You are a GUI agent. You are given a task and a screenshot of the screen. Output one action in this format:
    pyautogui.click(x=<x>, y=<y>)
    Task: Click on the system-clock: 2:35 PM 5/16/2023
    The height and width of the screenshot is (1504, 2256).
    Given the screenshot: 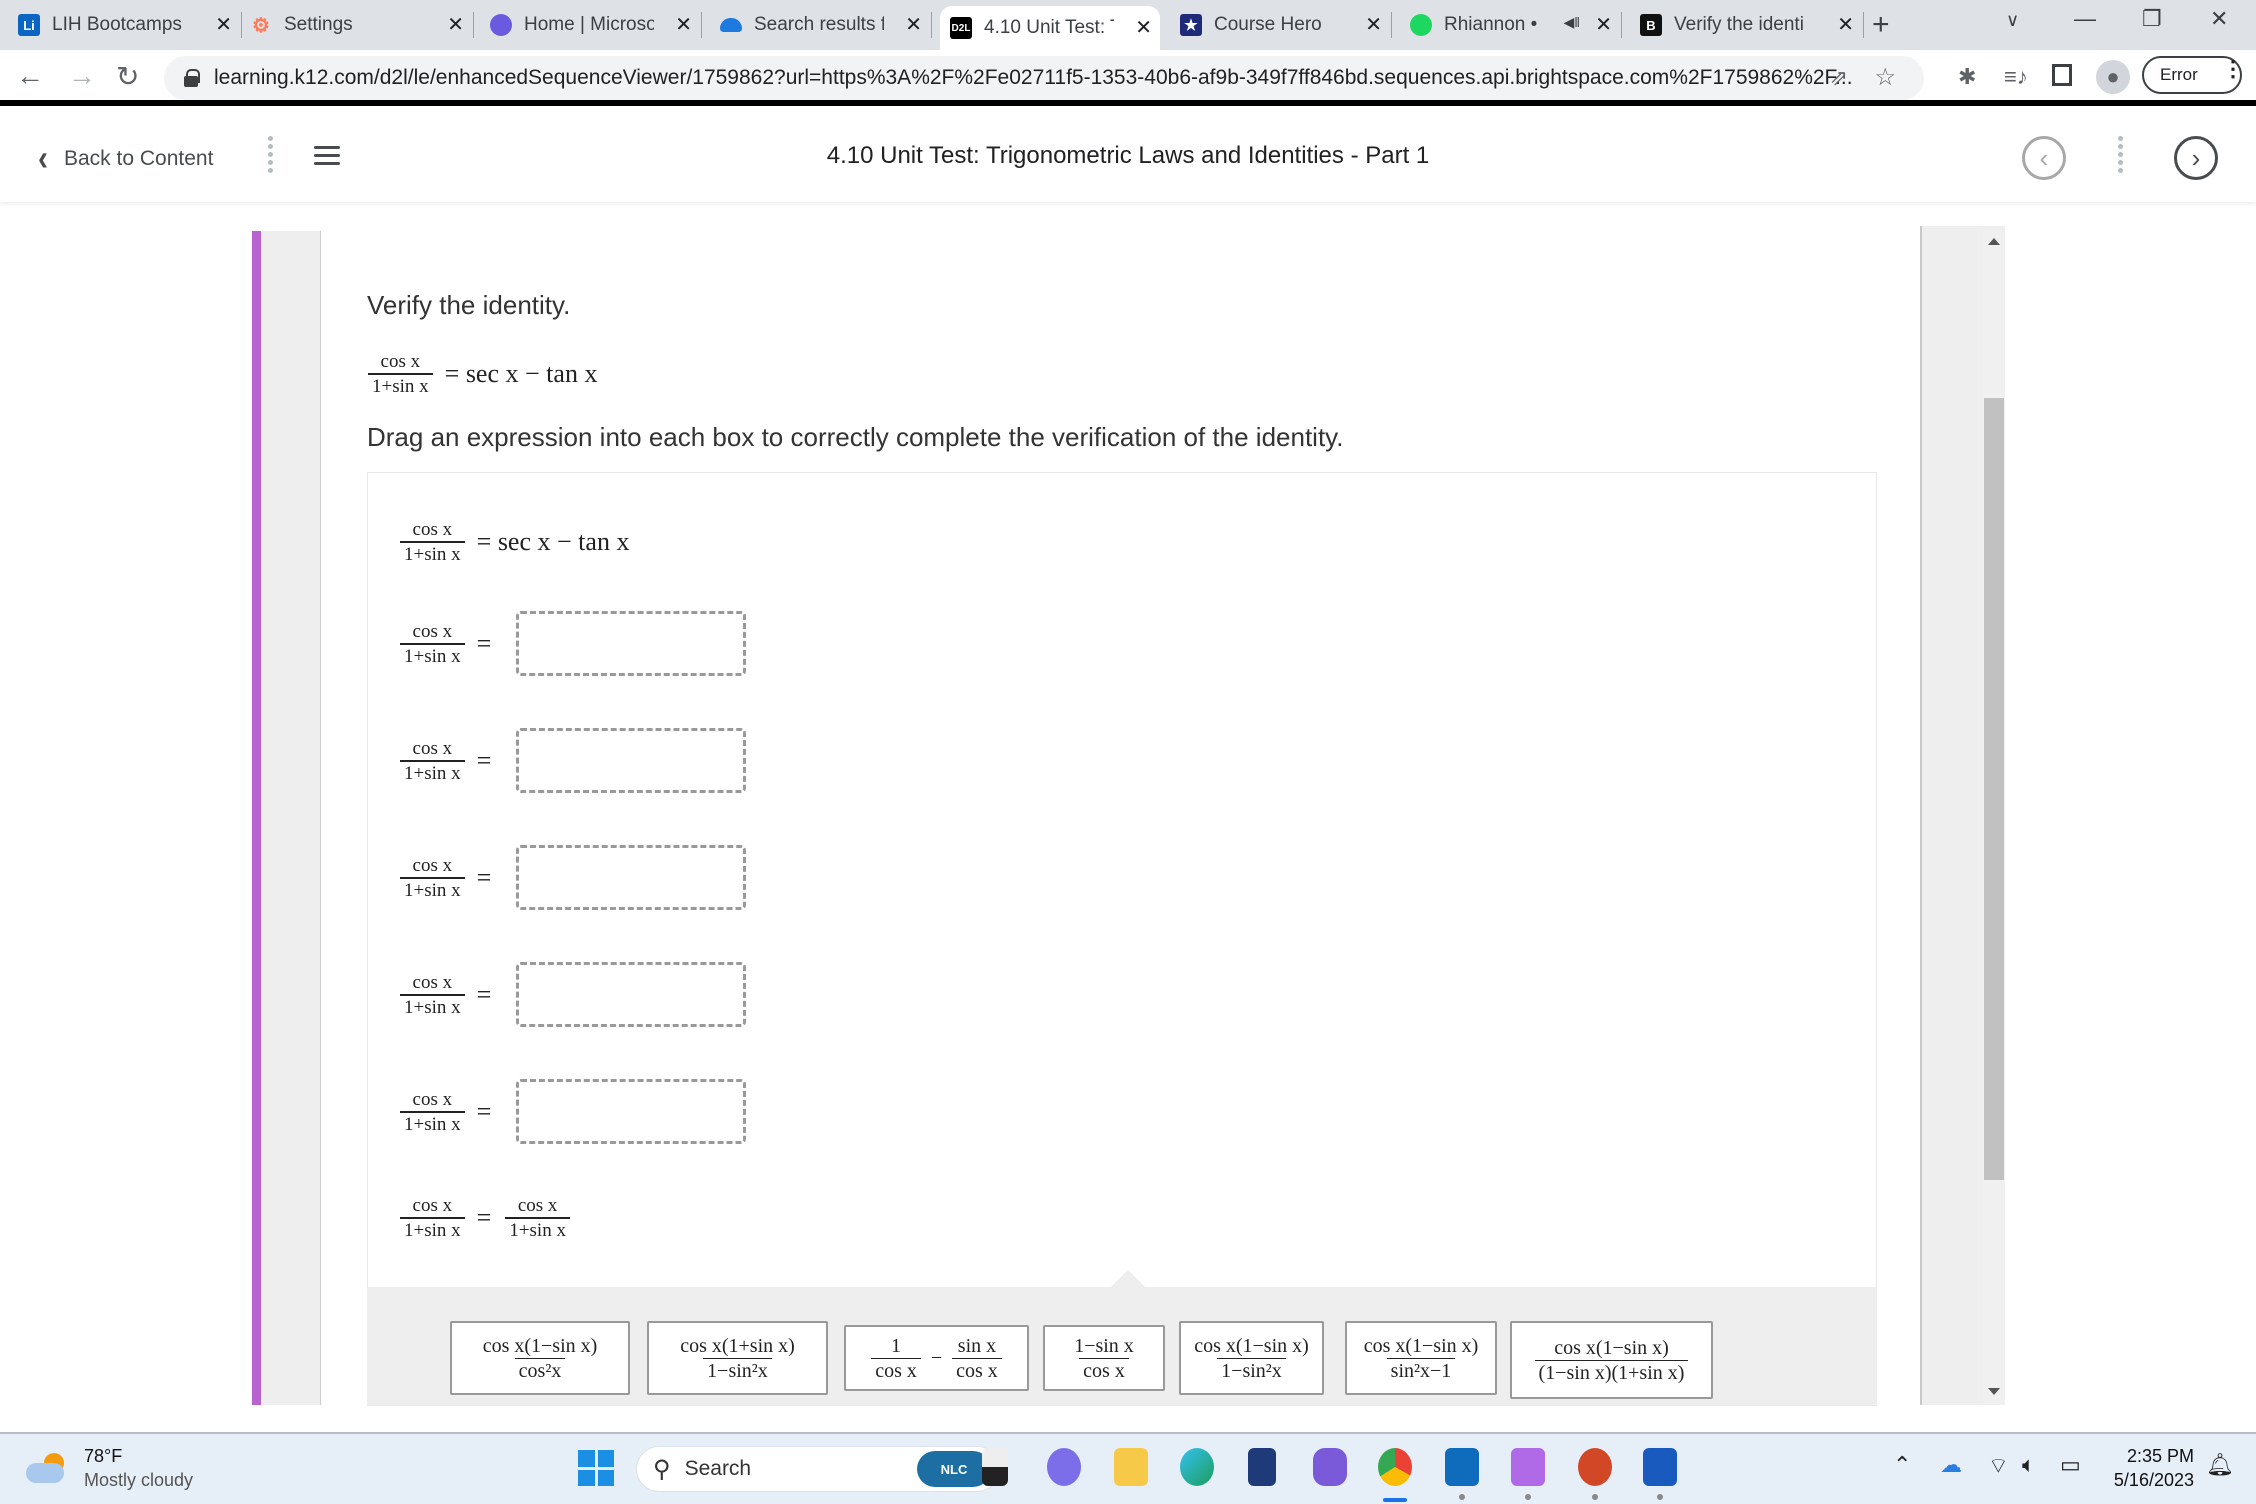 What is the action you would take?
    pyautogui.click(x=2142, y=1468)
    